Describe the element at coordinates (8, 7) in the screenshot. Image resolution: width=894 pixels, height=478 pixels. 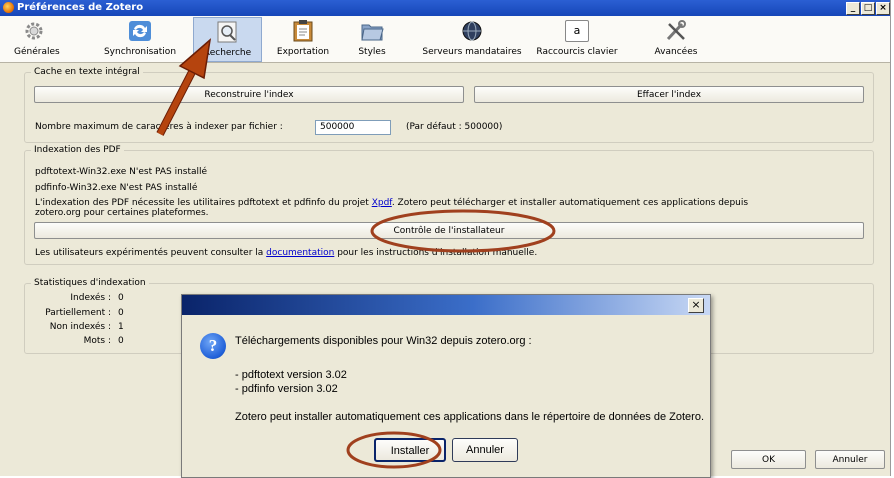
I see `zotero-logo-icon` at that location.